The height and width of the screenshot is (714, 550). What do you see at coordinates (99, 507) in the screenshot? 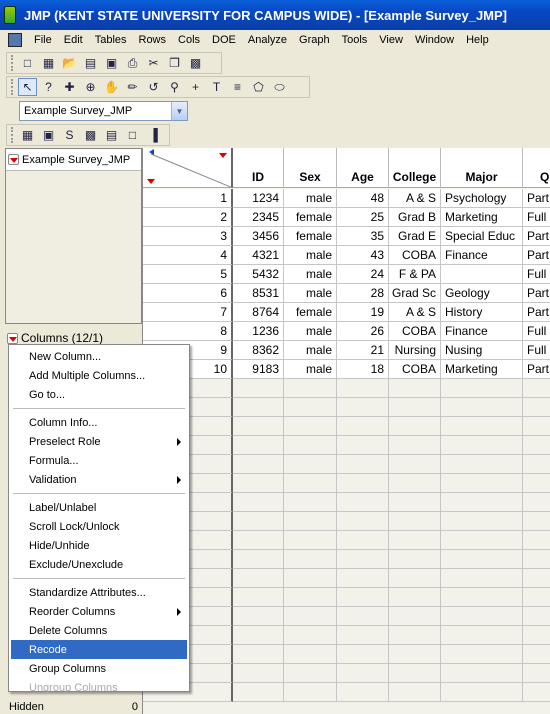
I see `menu-item-label-unlabel: Label/Unlabel` at bounding box center [99, 507].